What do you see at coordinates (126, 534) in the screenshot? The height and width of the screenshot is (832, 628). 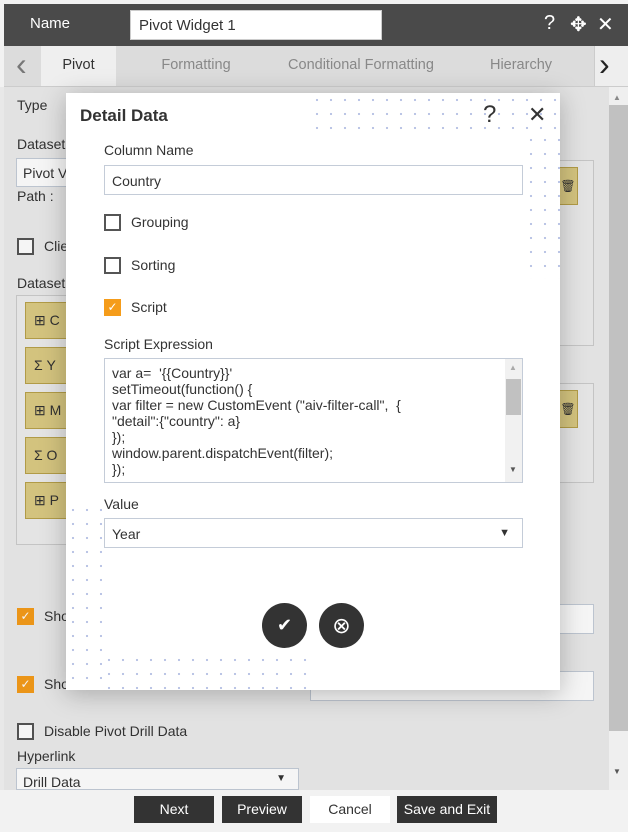 I see `value-selected: Year` at bounding box center [126, 534].